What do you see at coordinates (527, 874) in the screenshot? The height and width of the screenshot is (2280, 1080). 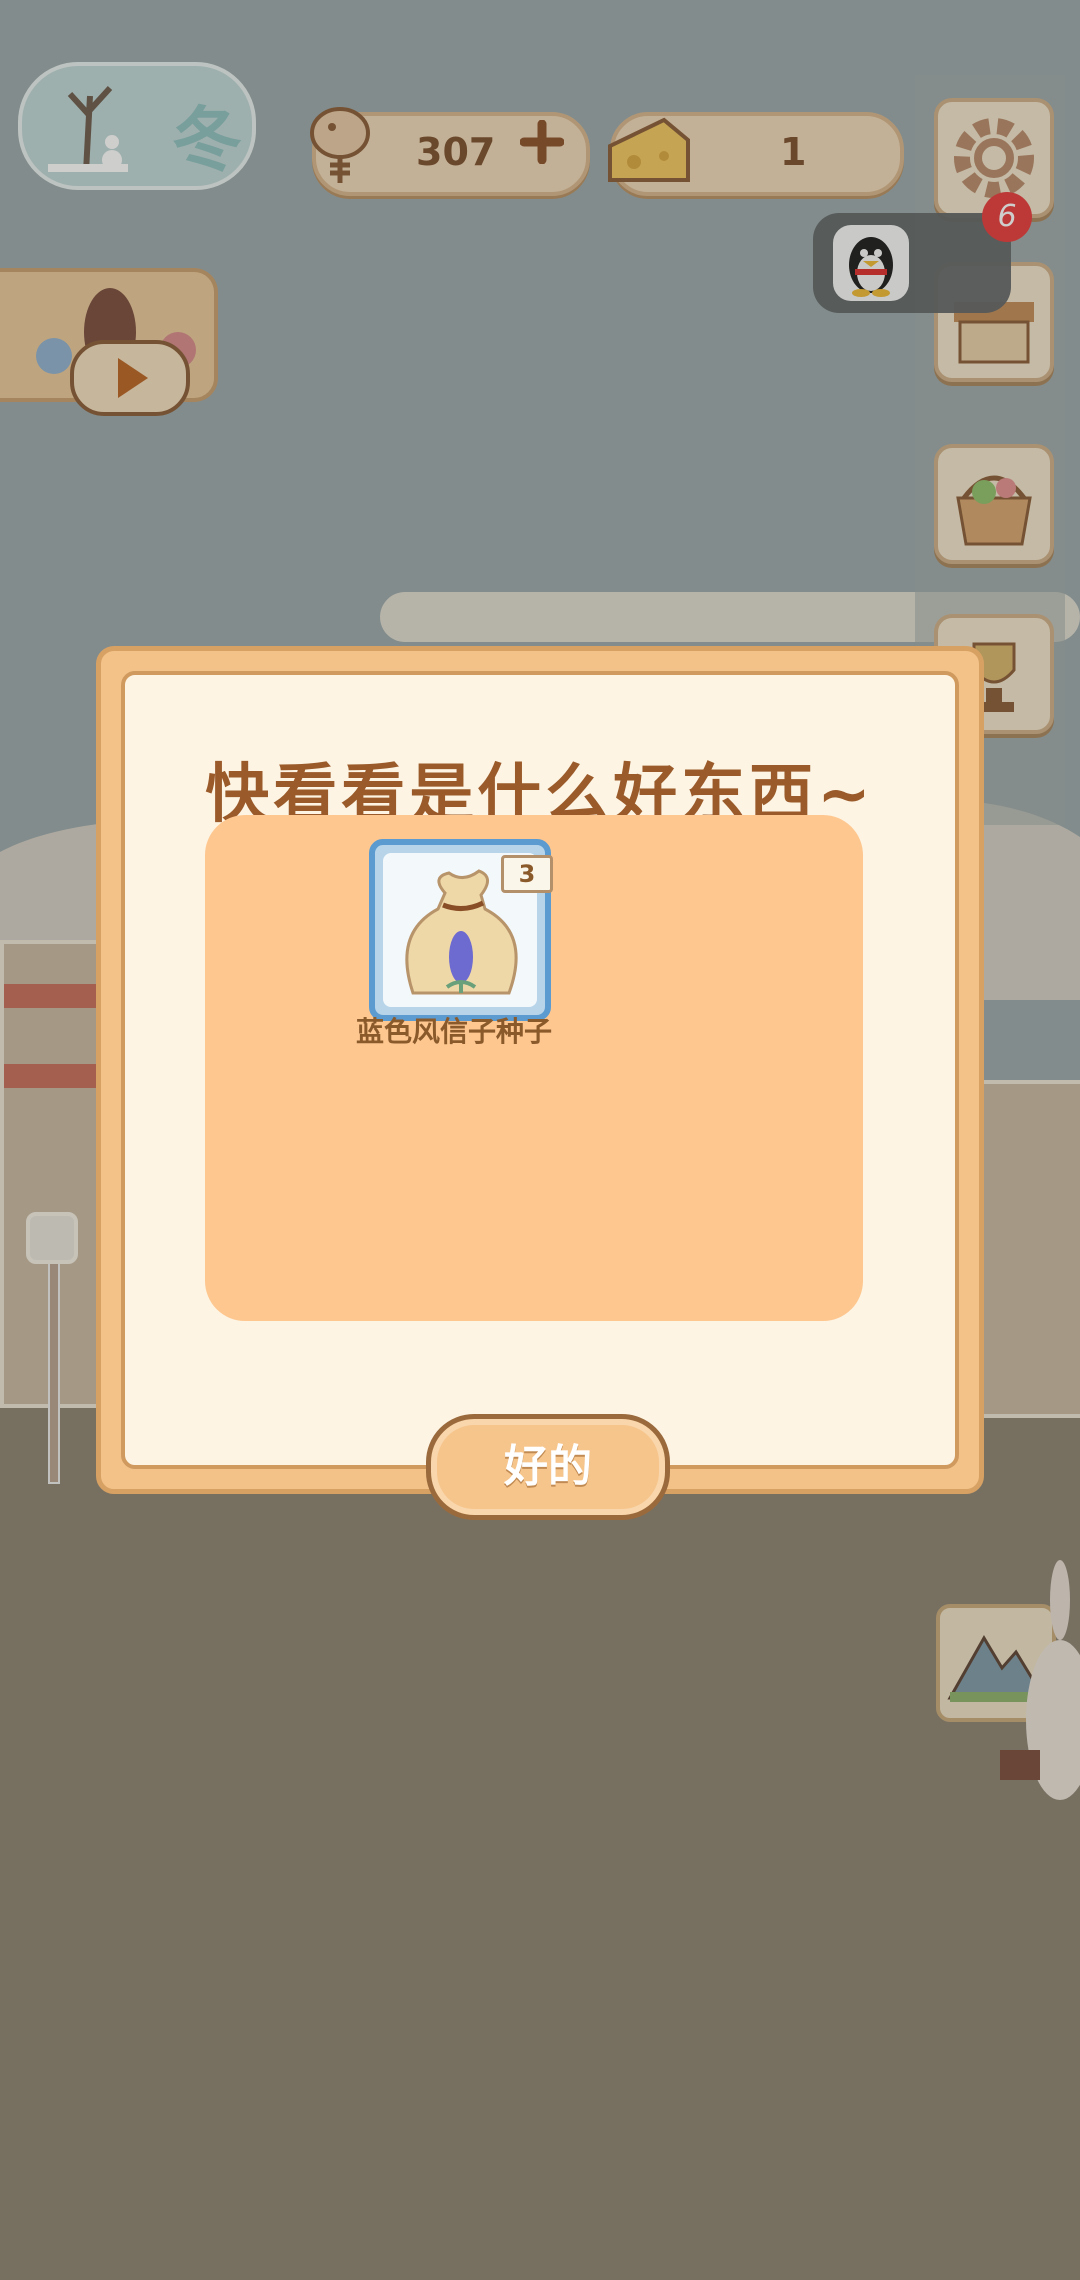 I see `item-quantity: 3` at bounding box center [527, 874].